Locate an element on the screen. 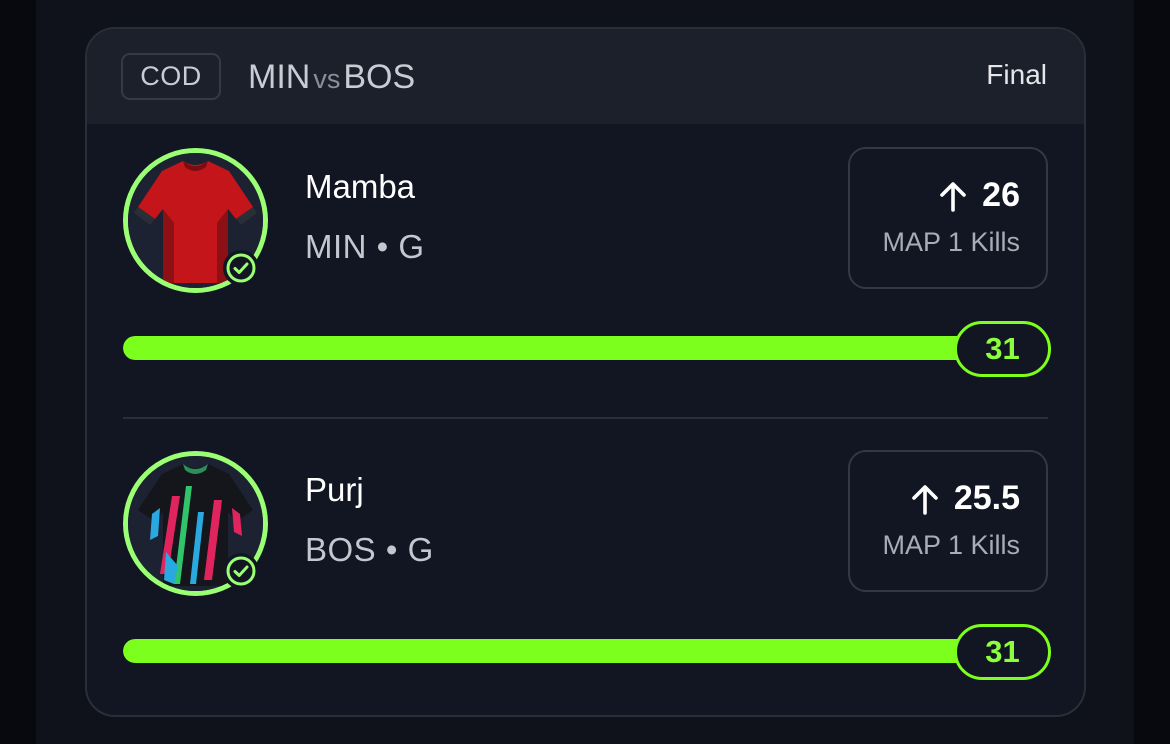  projection-box: 26 MAP 1 Kills is located at coordinates (948, 218).